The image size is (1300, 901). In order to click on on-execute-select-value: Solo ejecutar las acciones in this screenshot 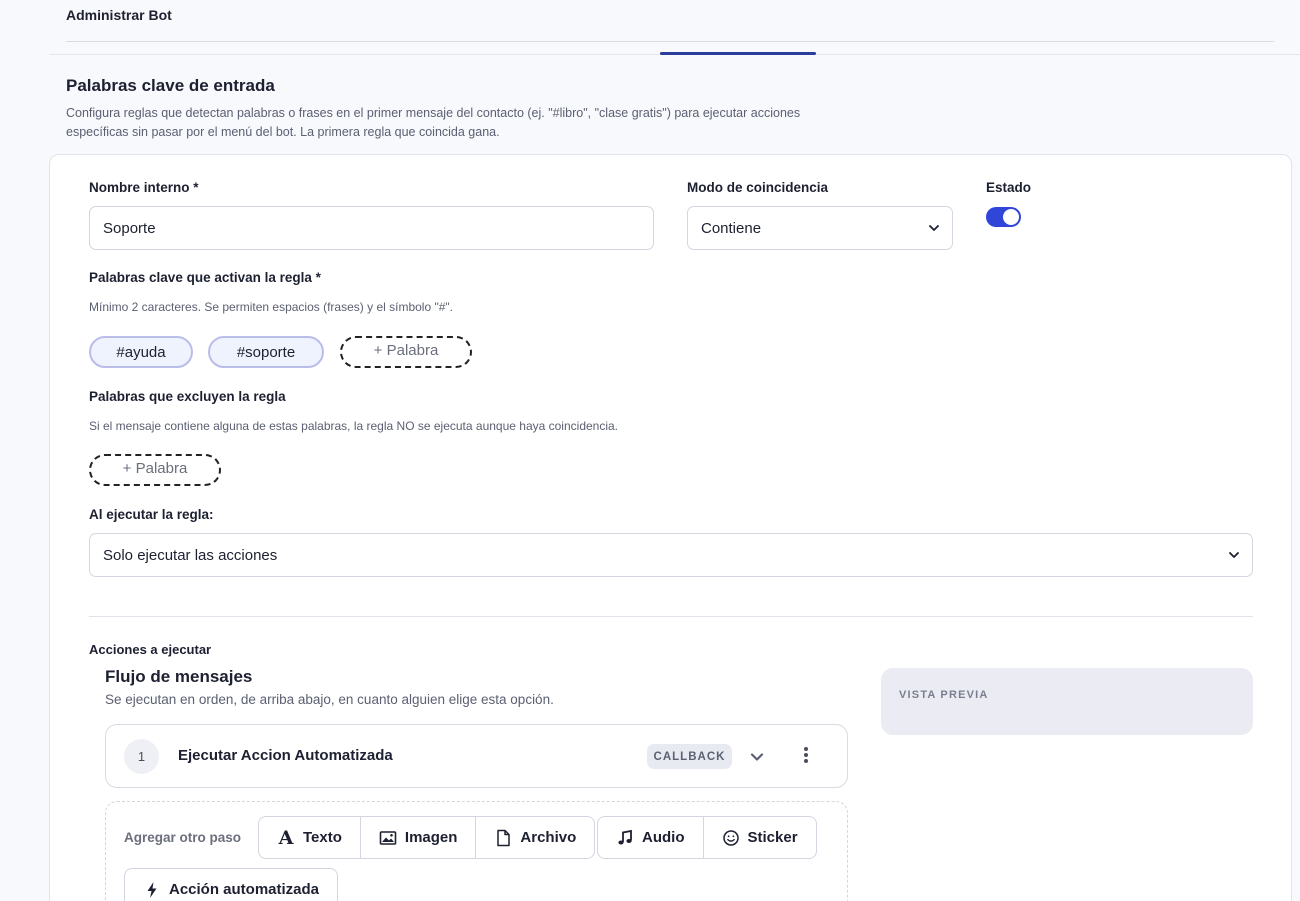, I will do `click(190, 555)`.